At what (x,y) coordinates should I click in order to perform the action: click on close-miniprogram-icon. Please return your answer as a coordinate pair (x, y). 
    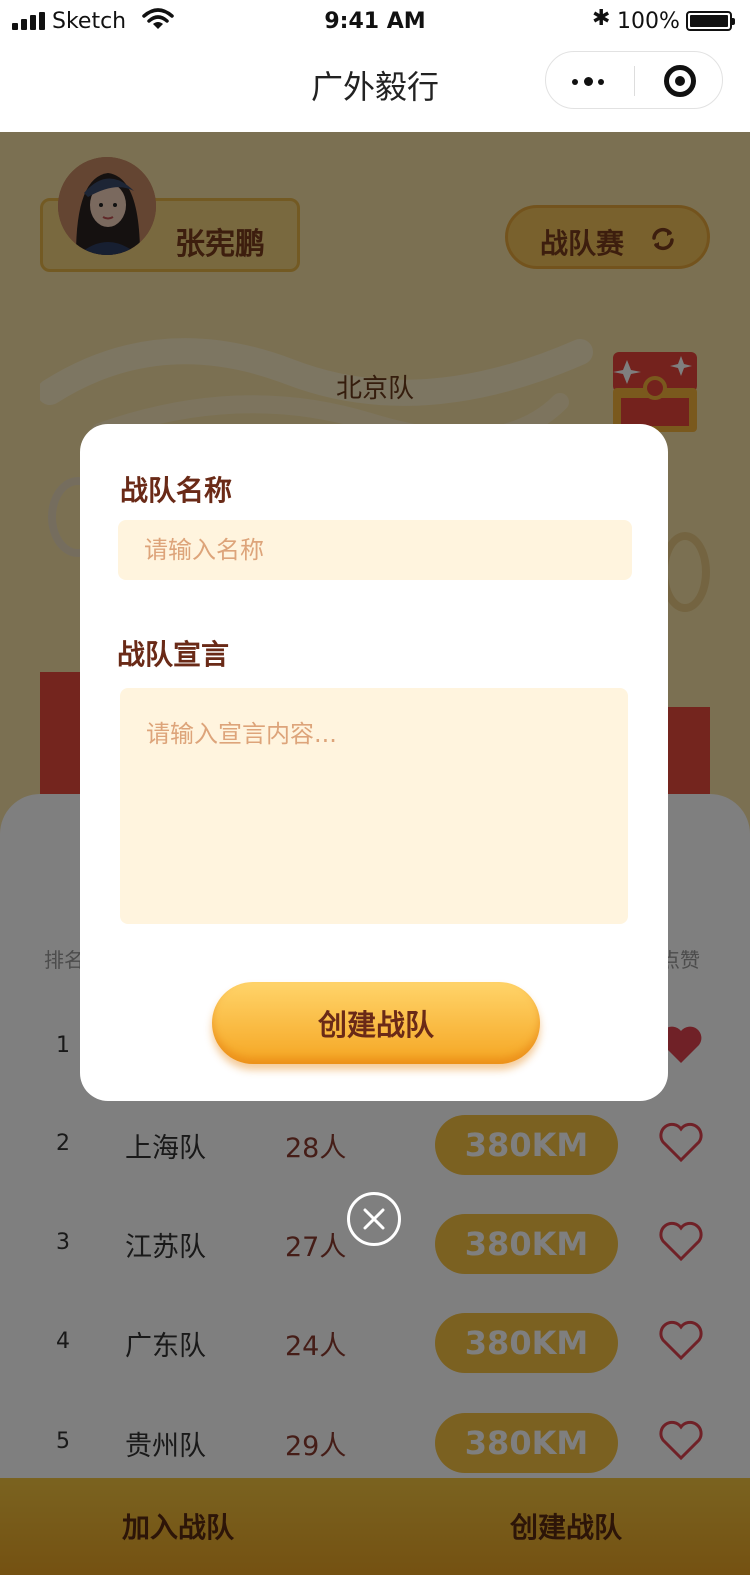
    Looking at the image, I should click on (680, 81).